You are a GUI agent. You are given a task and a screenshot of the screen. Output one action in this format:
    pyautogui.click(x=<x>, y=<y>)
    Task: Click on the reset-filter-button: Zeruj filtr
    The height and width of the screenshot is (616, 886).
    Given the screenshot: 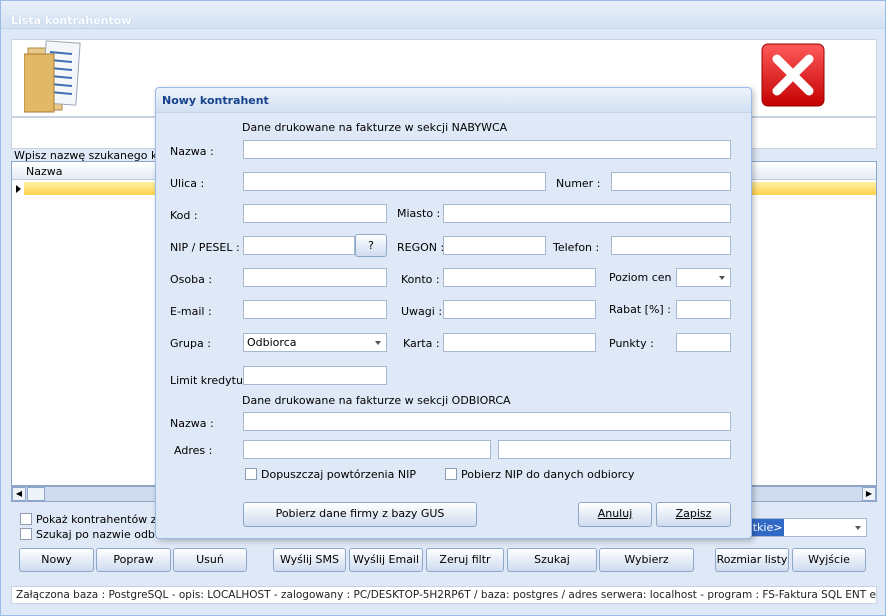 What is the action you would take?
    pyautogui.click(x=465, y=560)
    